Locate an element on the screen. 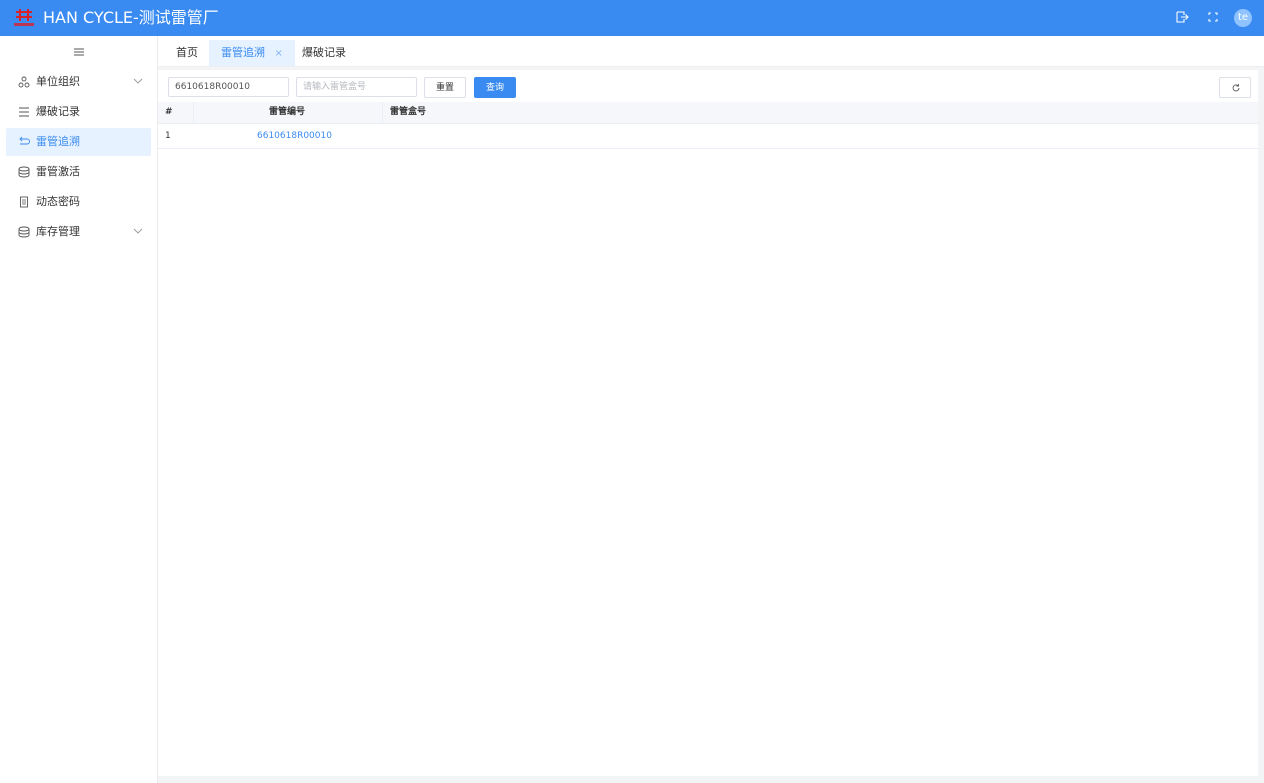  close-icon: × is located at coordinates (279, 53).